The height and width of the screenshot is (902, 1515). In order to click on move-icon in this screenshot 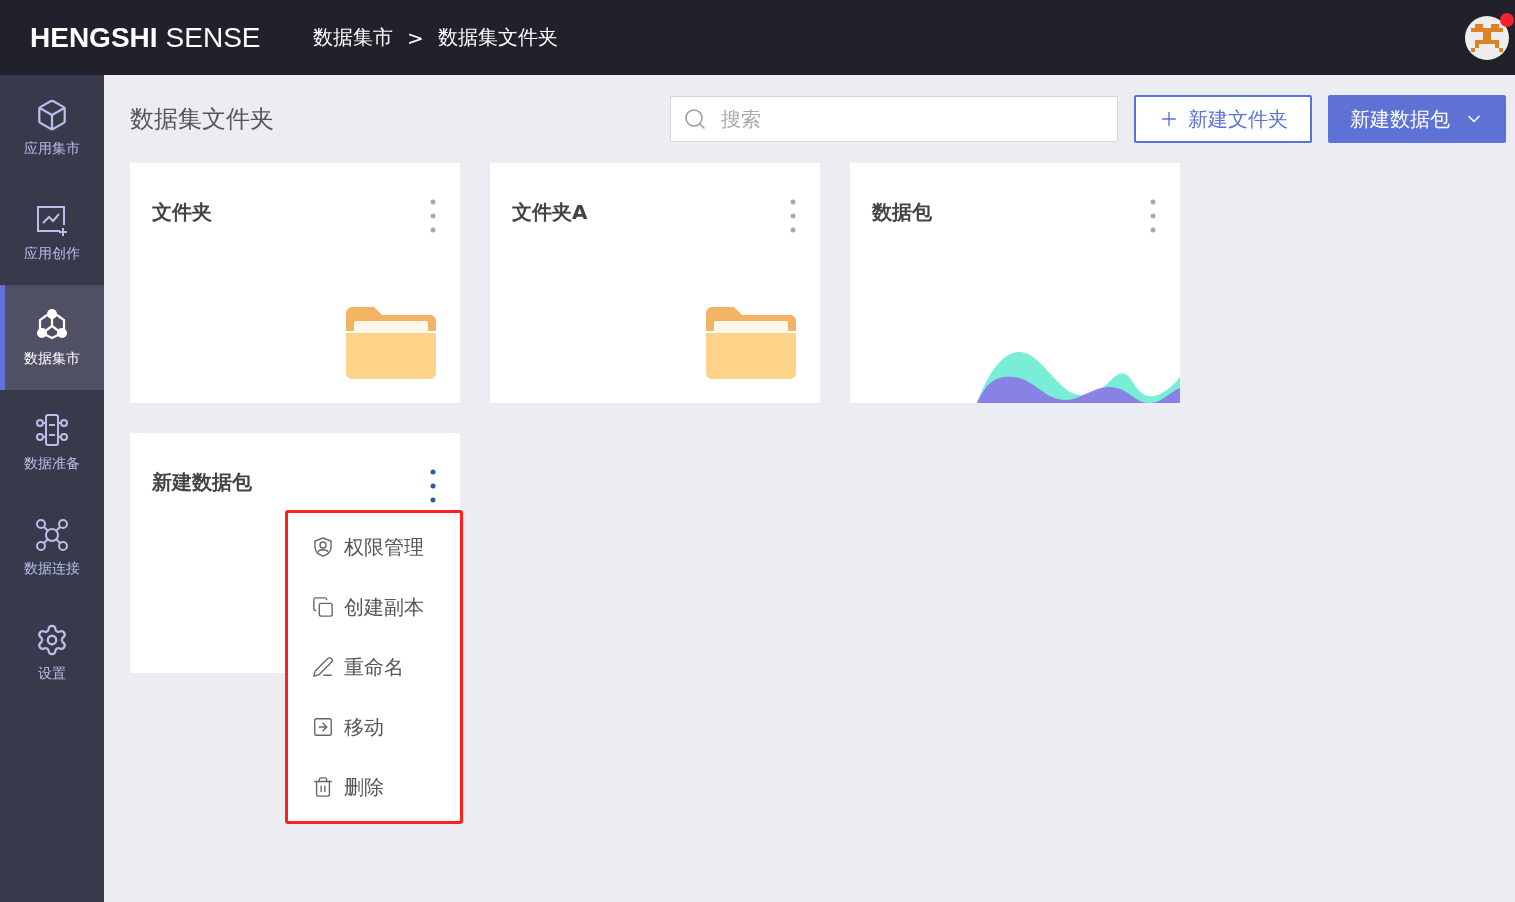, I will do `click(323, 727)`.